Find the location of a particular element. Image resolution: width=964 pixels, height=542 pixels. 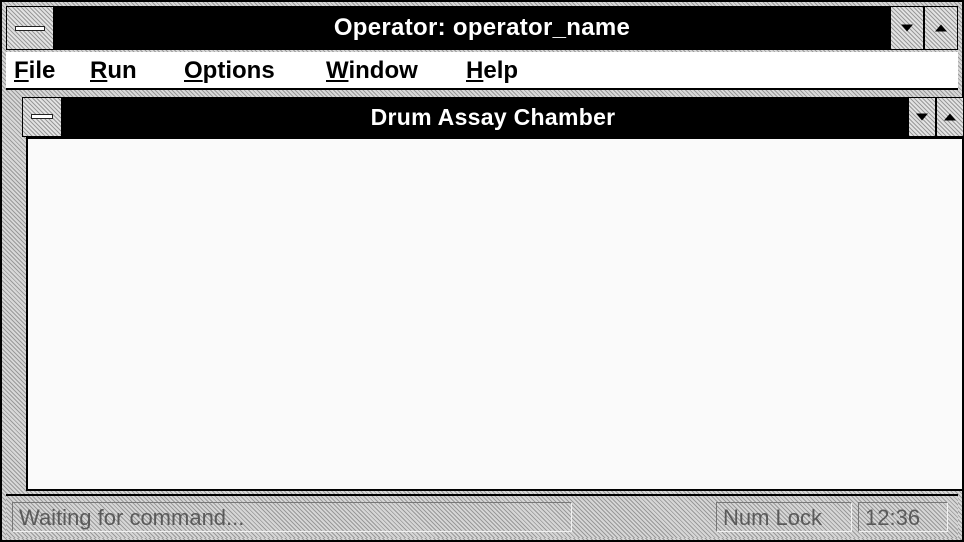

menu-window: Window is located at coordinates (372, 71).